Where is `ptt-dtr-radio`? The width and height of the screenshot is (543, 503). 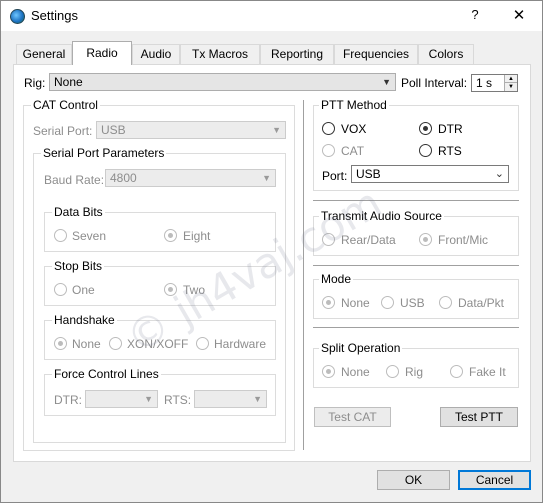 ptt-dtr-radio is located at coordinates (425, 128).